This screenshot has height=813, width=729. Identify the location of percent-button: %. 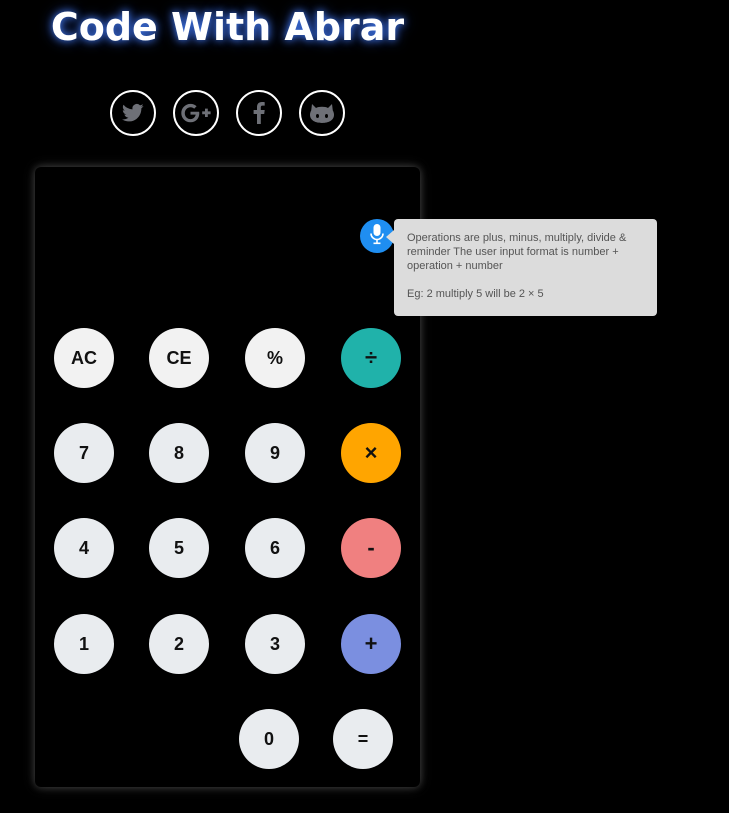
(275, 358).